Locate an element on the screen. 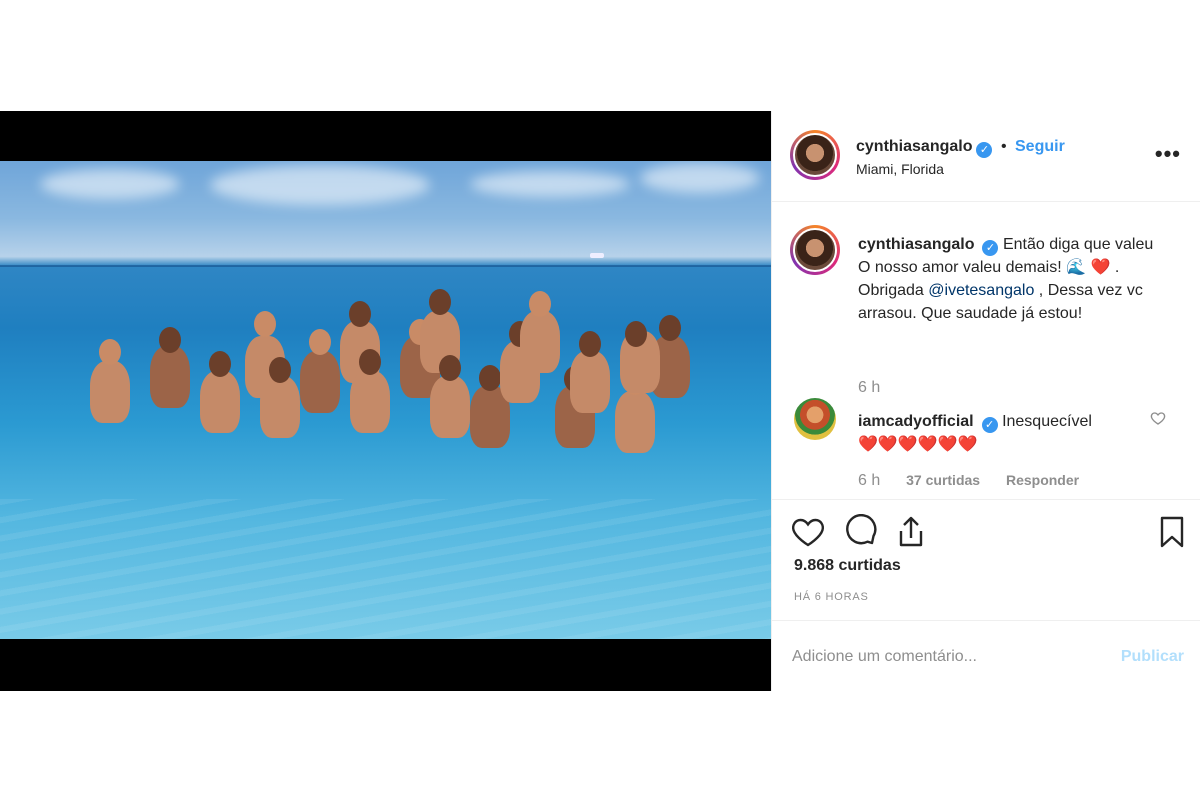 The width and height of the screenshot is (1200, 800). heart-emoji-icon: ❤️ is located at coordinates (1100, 267).